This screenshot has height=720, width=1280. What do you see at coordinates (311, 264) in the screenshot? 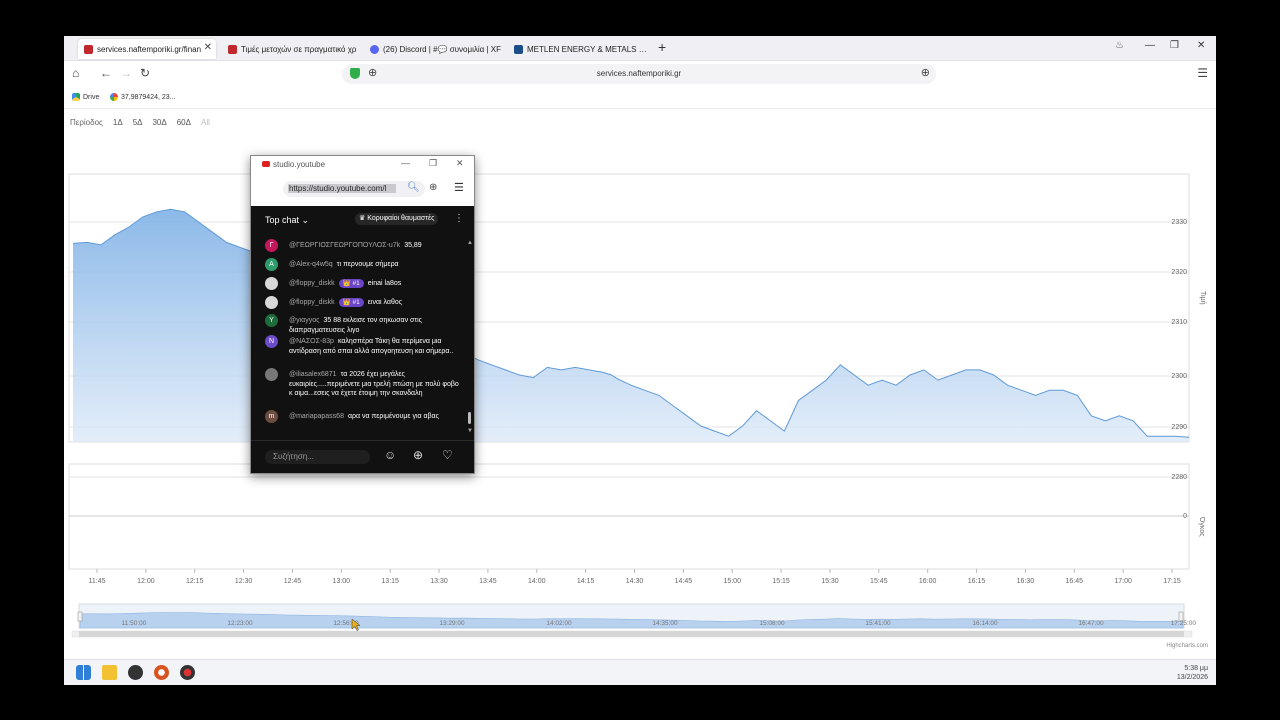
I see `chat-username: @Alex-q4w5q` at bounding box center [311, 264].